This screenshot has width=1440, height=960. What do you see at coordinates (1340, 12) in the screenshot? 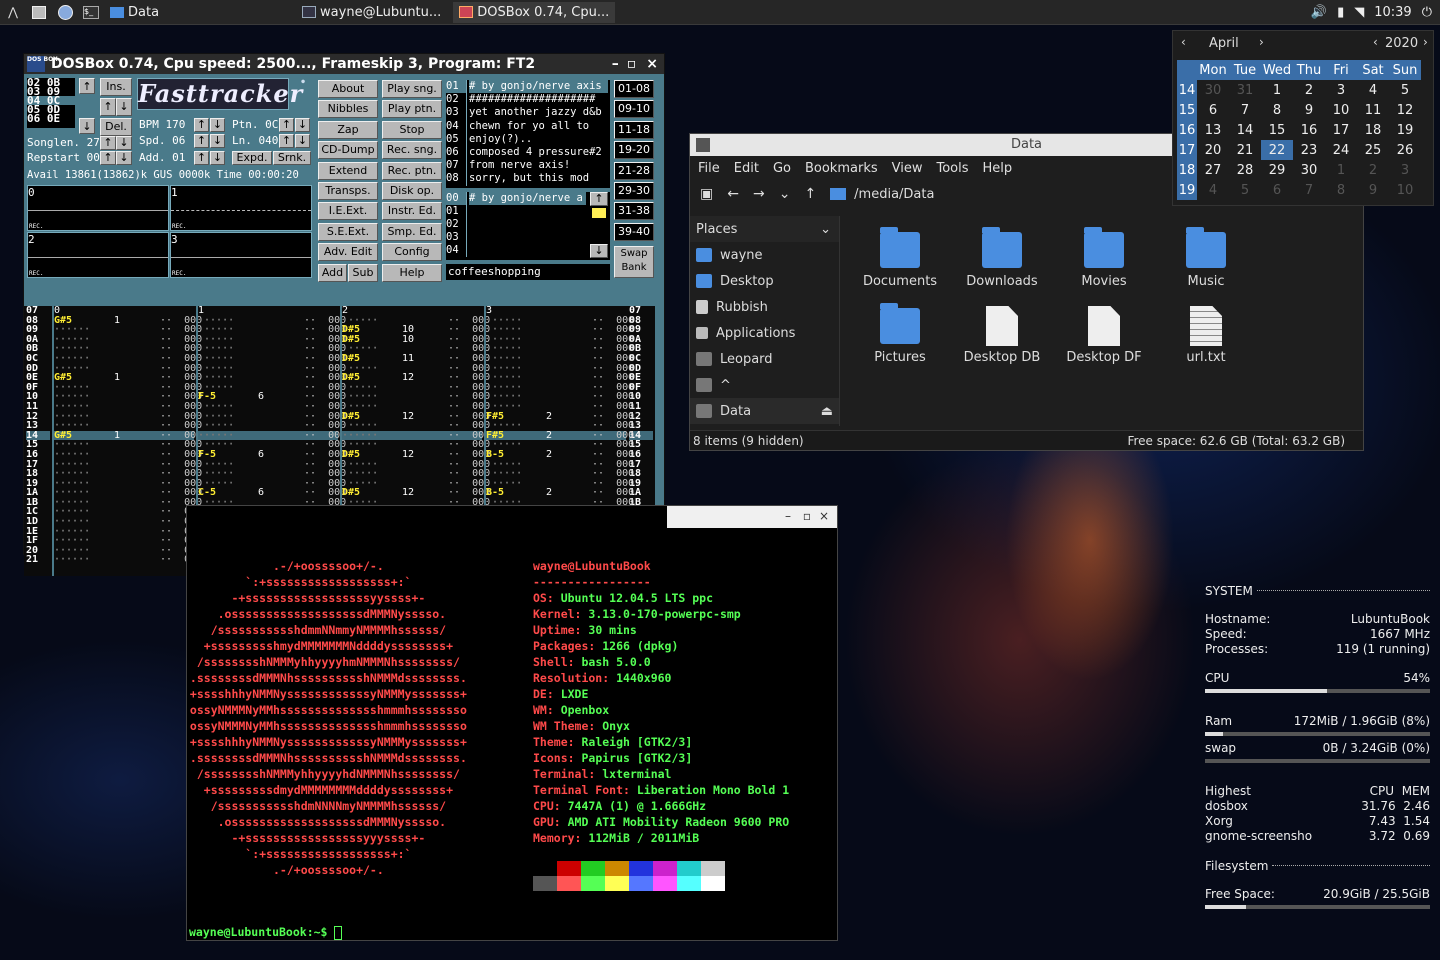
I see `battery-icon: ▮` at bounding box center [1340, 12].